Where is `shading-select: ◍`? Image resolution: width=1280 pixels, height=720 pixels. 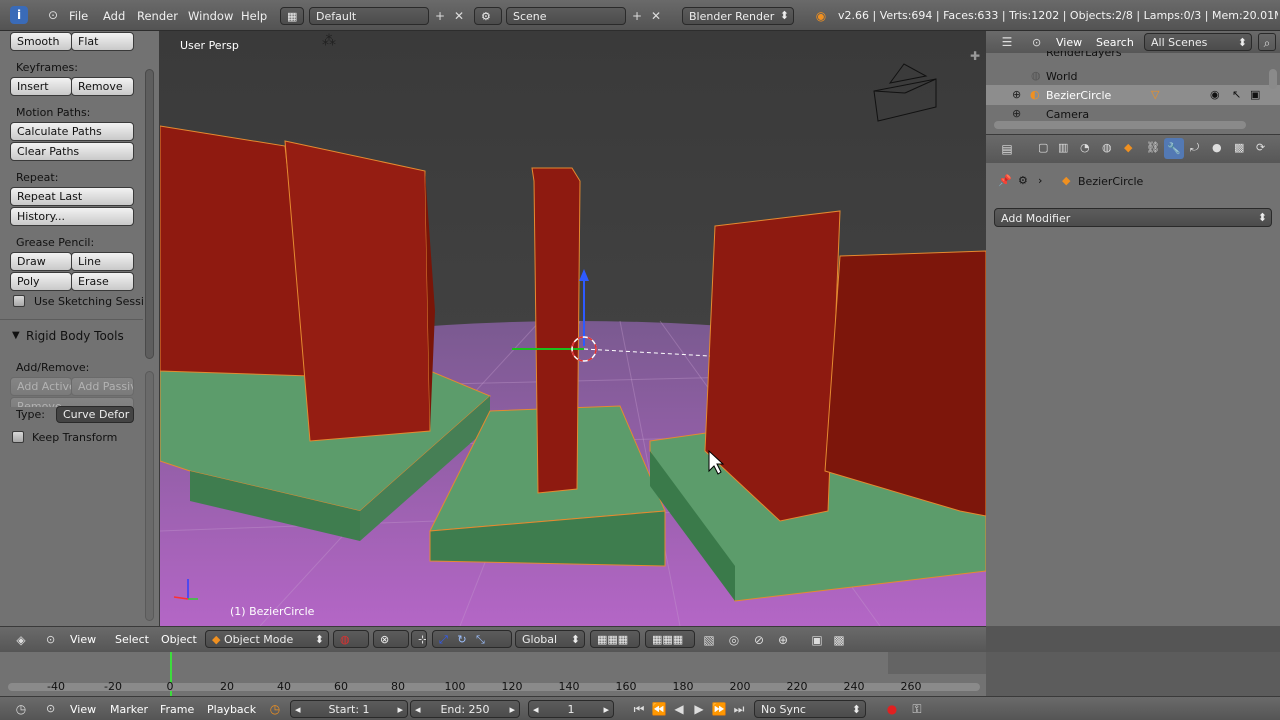 shading-select: ◍ is located at coordinates (351, 639).